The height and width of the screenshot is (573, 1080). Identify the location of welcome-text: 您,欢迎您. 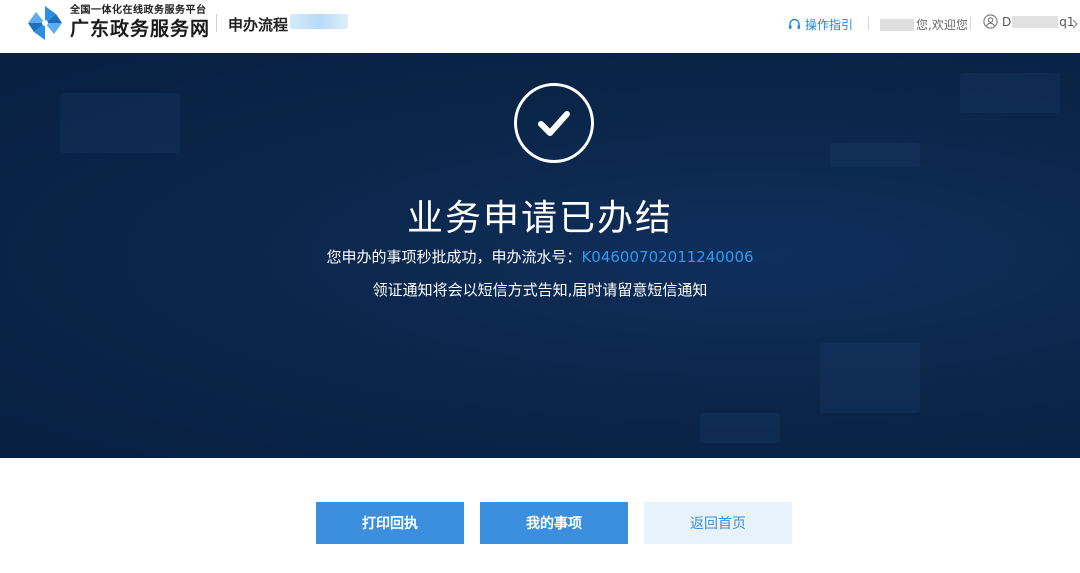
(924, 24).